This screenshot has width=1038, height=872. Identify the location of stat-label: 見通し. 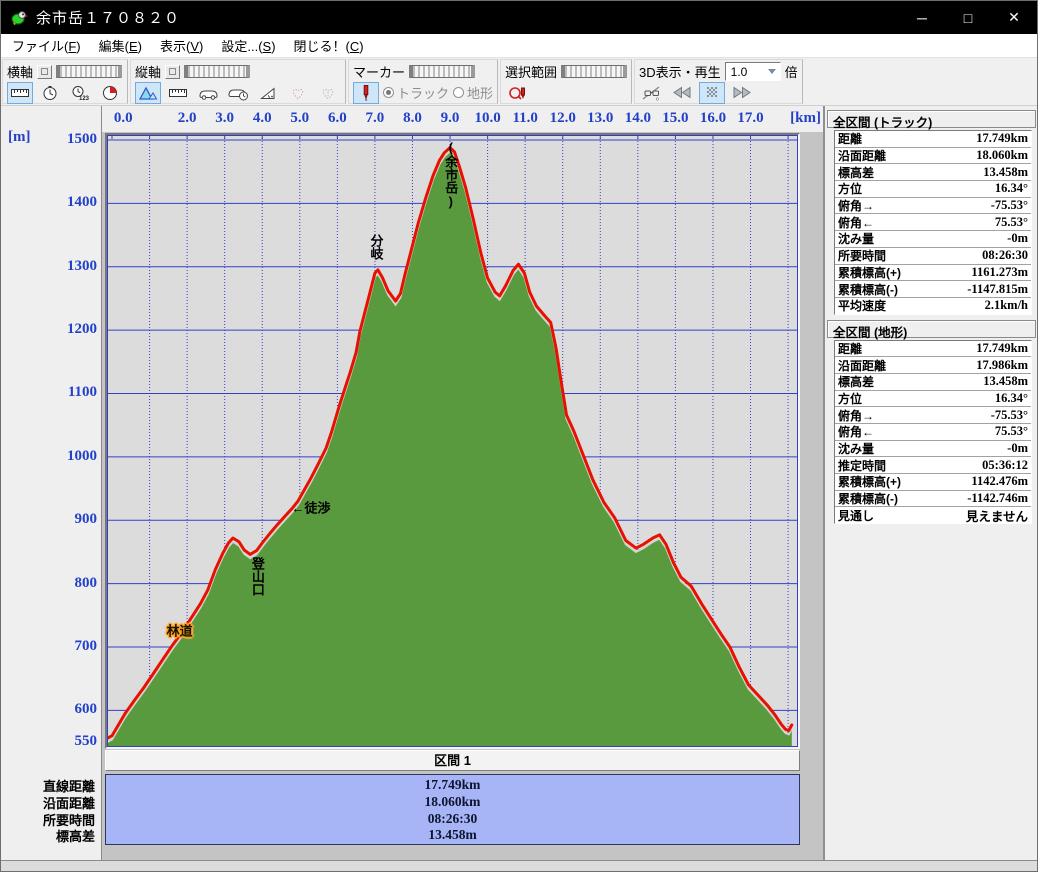
(856, 515).